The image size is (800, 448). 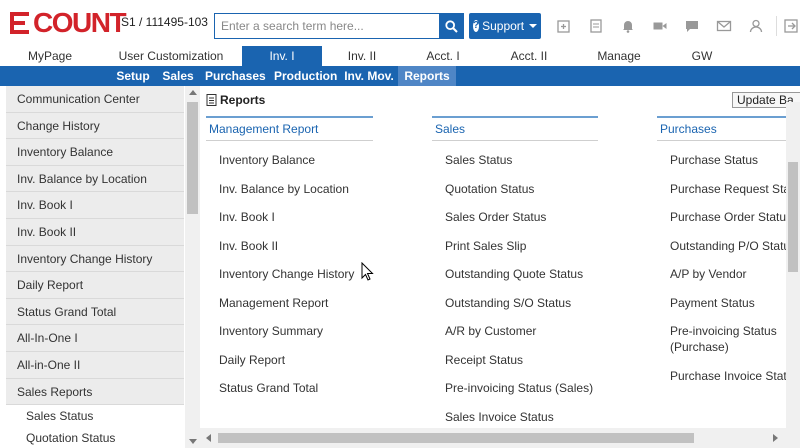 I want to click on sidebar-item-inv-book-ii: Inv. Book II, so click(x=95, y=232).